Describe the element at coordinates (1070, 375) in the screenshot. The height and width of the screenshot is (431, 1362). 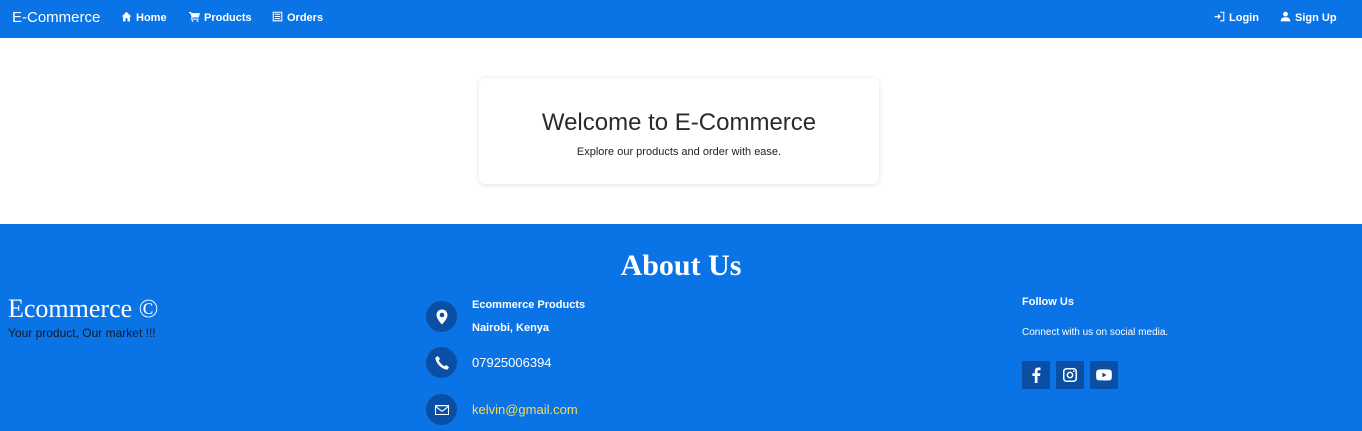
I see `instagram-icon` at that location.